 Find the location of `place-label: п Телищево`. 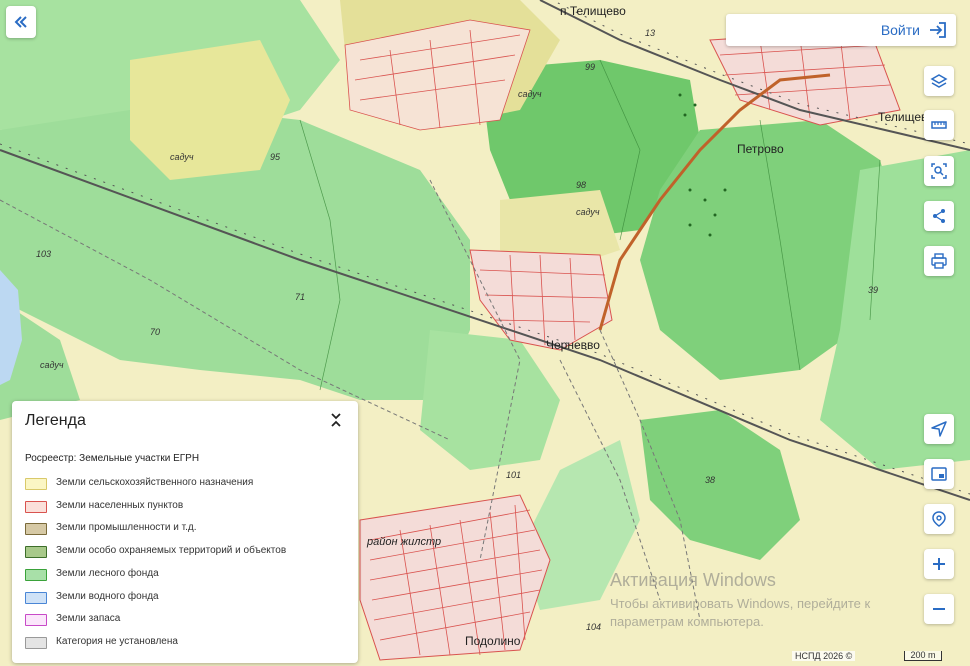

place-label: п Телищево is located at coordinates (593, 11).